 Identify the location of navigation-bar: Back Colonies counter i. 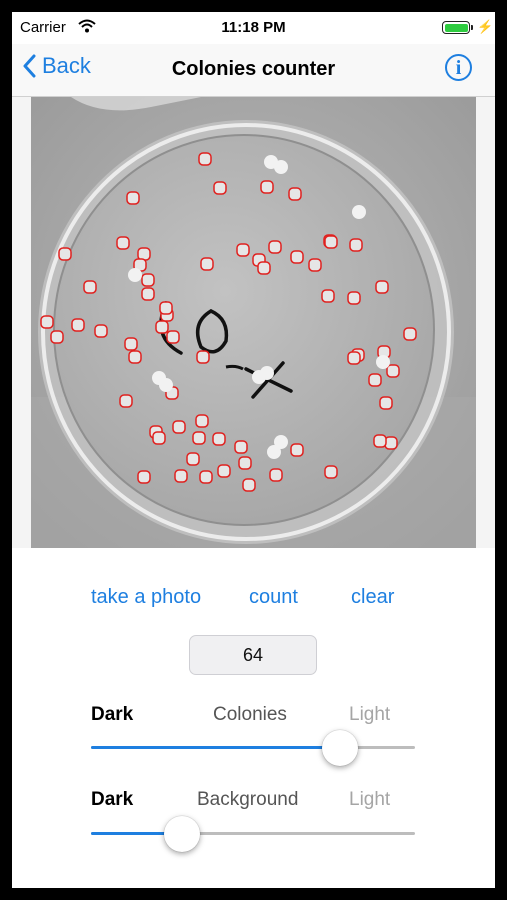
(253, 70).